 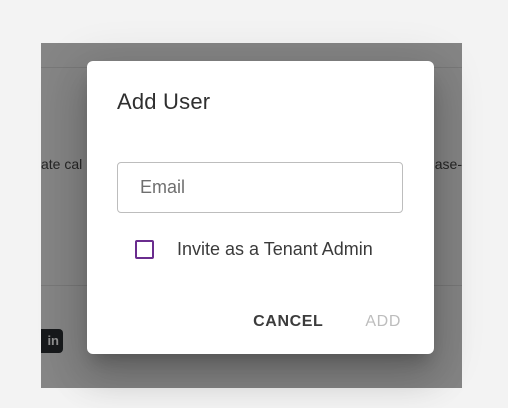 What do you see at coordinates (164, 101) in the screenshot?
I see `dialog-title: Add User` at bounding box center [164, 101].